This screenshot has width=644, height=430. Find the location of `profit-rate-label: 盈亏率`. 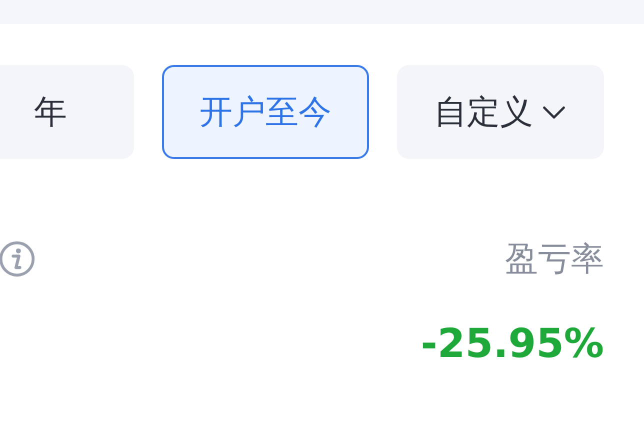

profit-rate-label: 盈亏率 is located at coordinates (554, 259).